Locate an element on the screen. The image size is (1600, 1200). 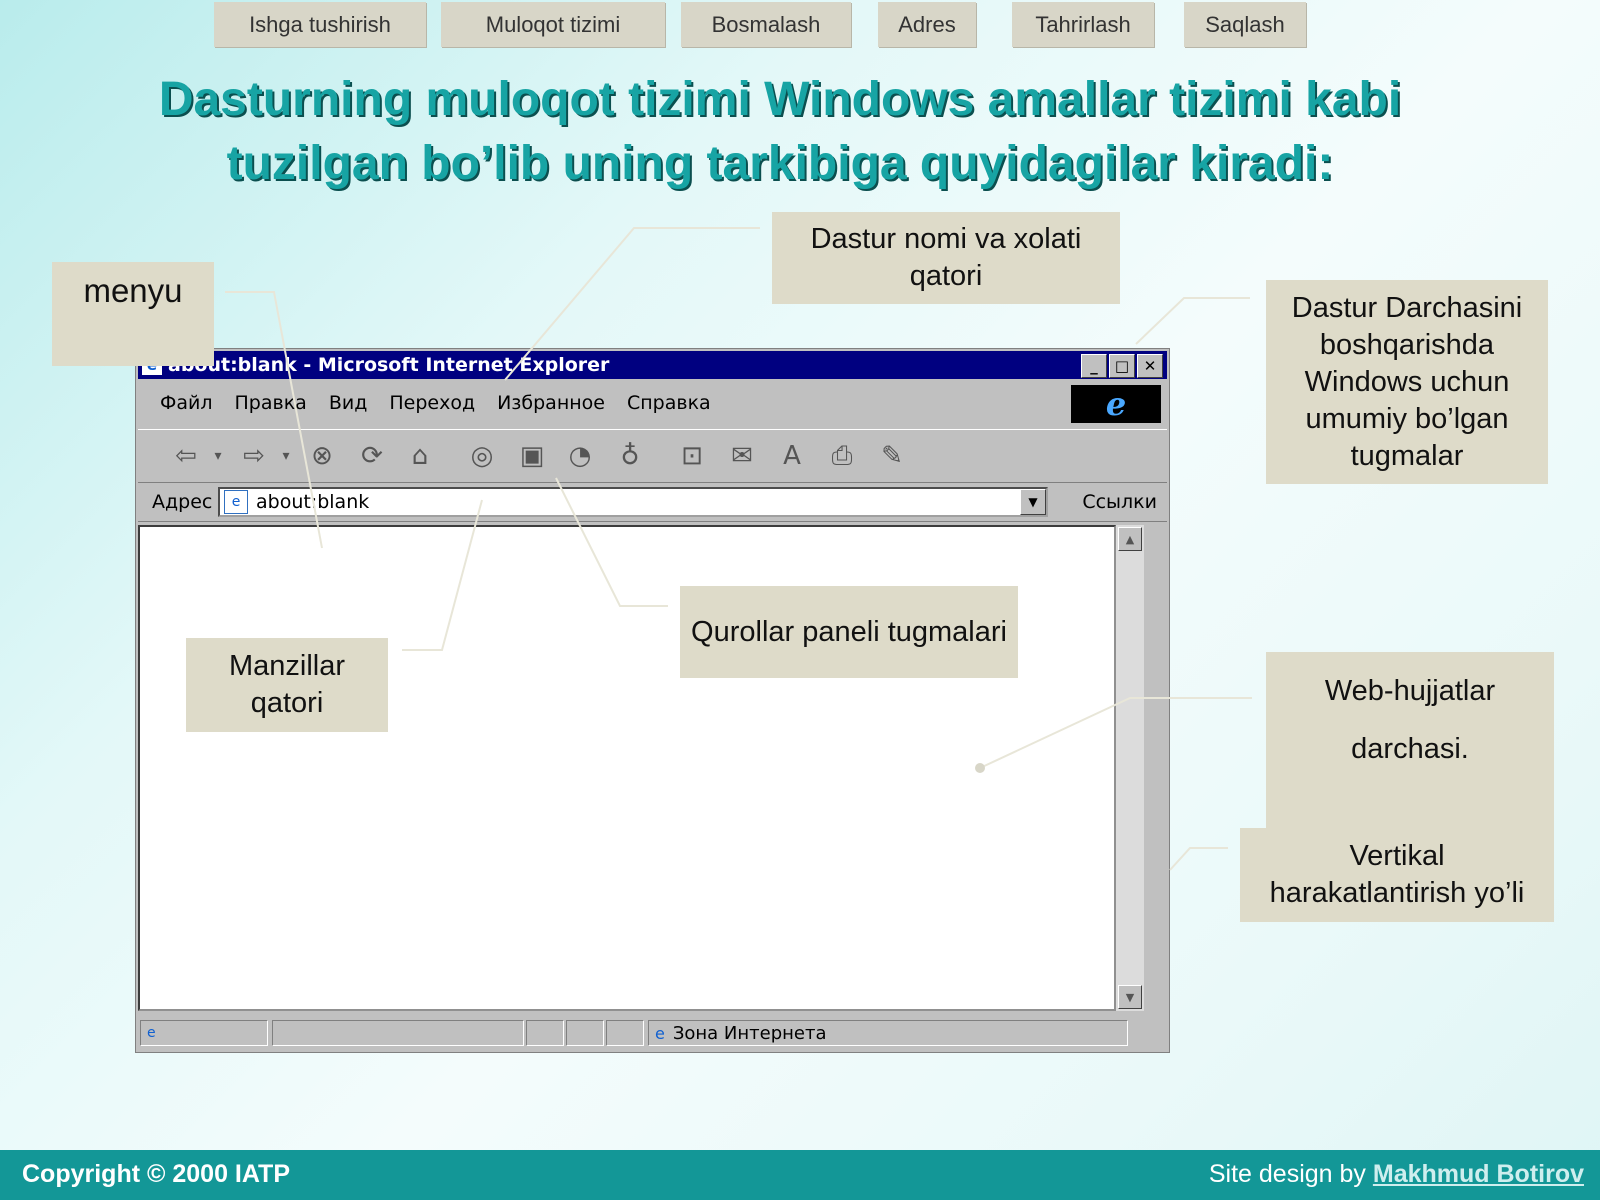
mail-icon: ✉ is located at coordinates (742, 456).